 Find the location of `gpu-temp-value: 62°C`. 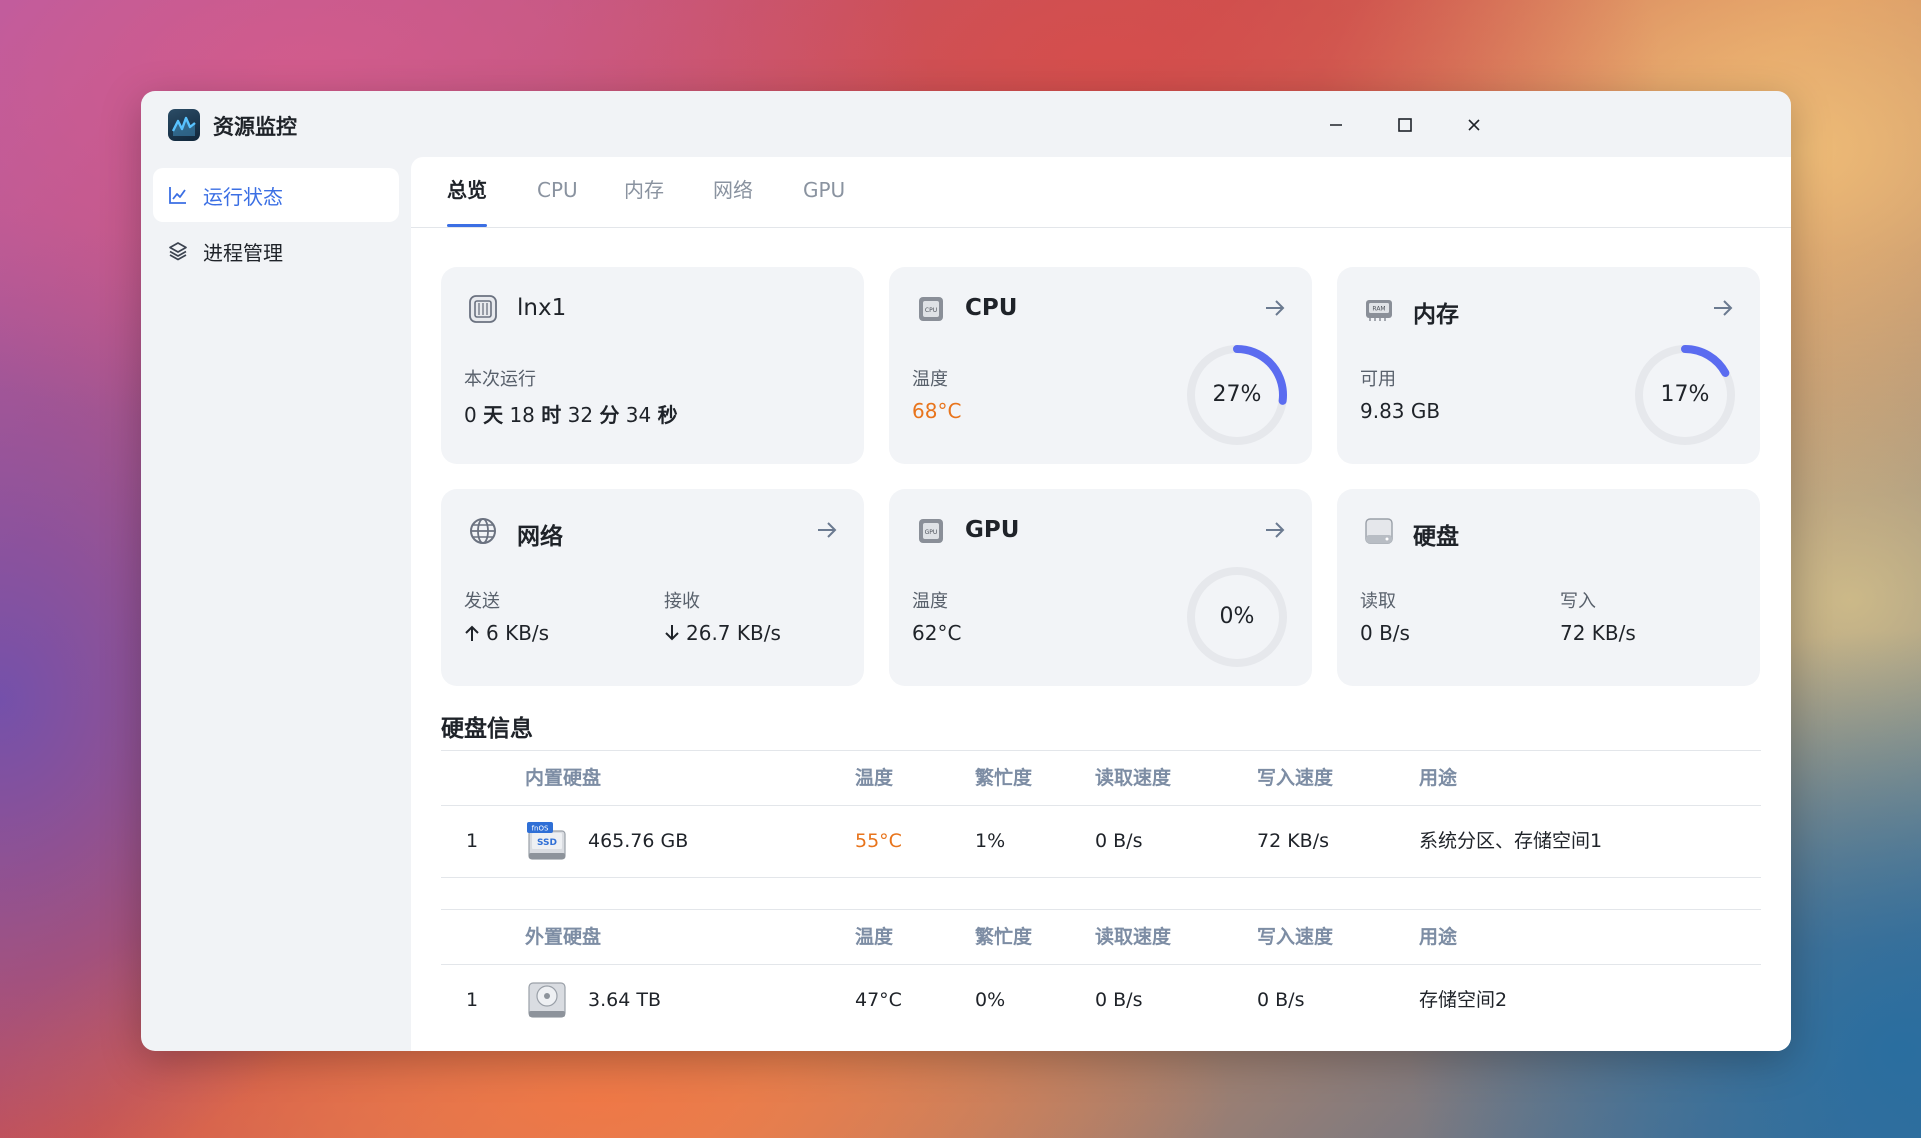

gpu-temp-value: 62°C is located at coordinates (937, 633).